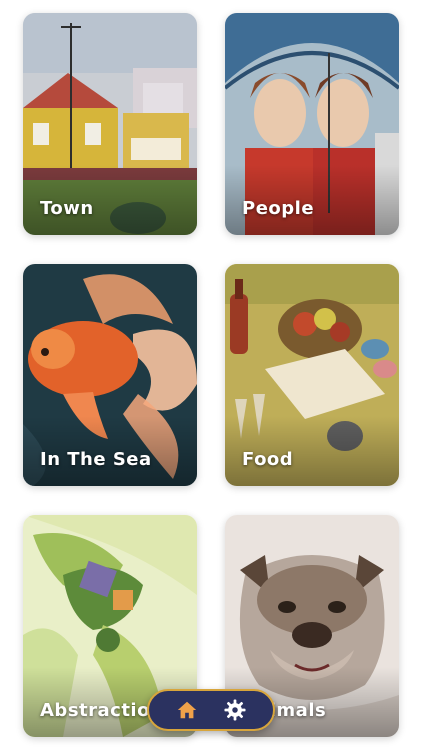 The height and width of the screenshot is (750, 422). I want to click on category-card-food: Food, so click(312, 375).